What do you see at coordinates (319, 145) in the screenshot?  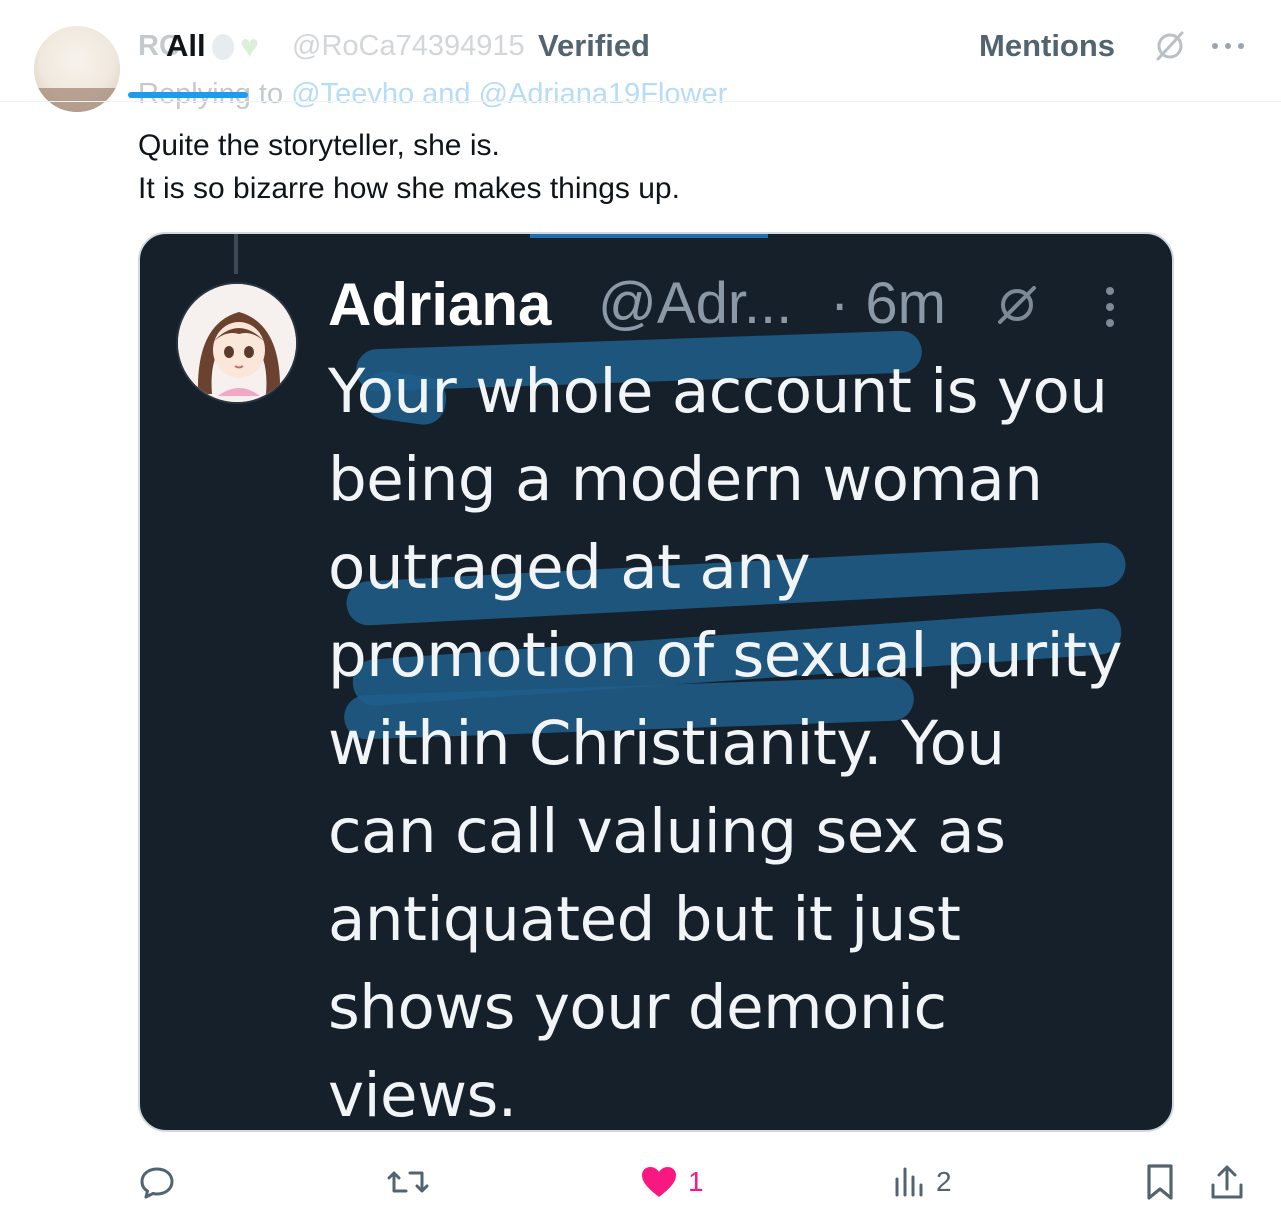 I see `tweet-text-line: Quite the storyteller, she is.` at bounding box center [319, 145].